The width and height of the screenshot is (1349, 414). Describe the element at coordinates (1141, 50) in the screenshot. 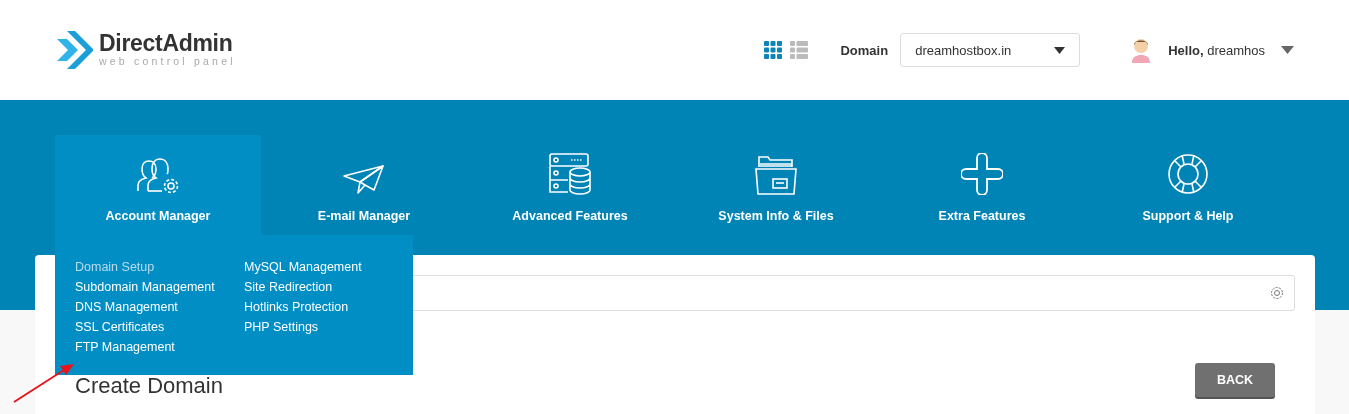

I see `user-avatar-icon` at that location.